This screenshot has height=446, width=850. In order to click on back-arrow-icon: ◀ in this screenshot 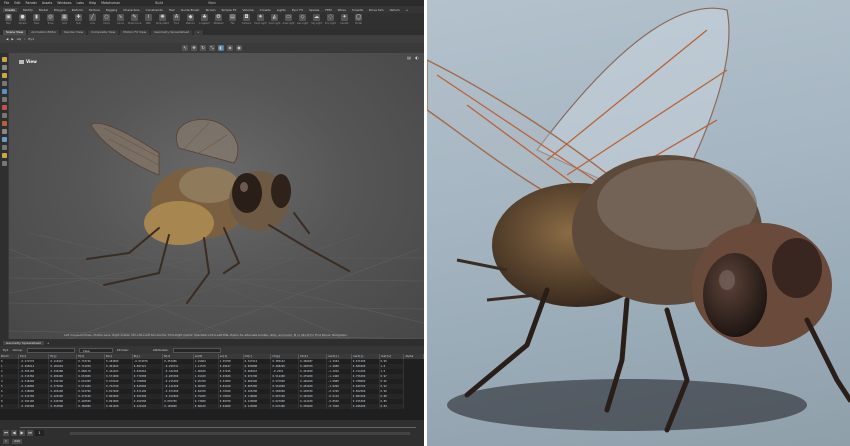, I will do `click(7, 39)`.